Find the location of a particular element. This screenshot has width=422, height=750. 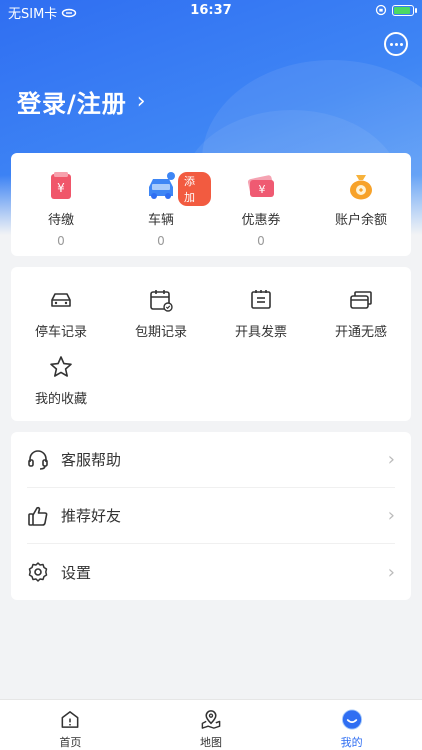

card-icon is located at coordinates (361, 300).